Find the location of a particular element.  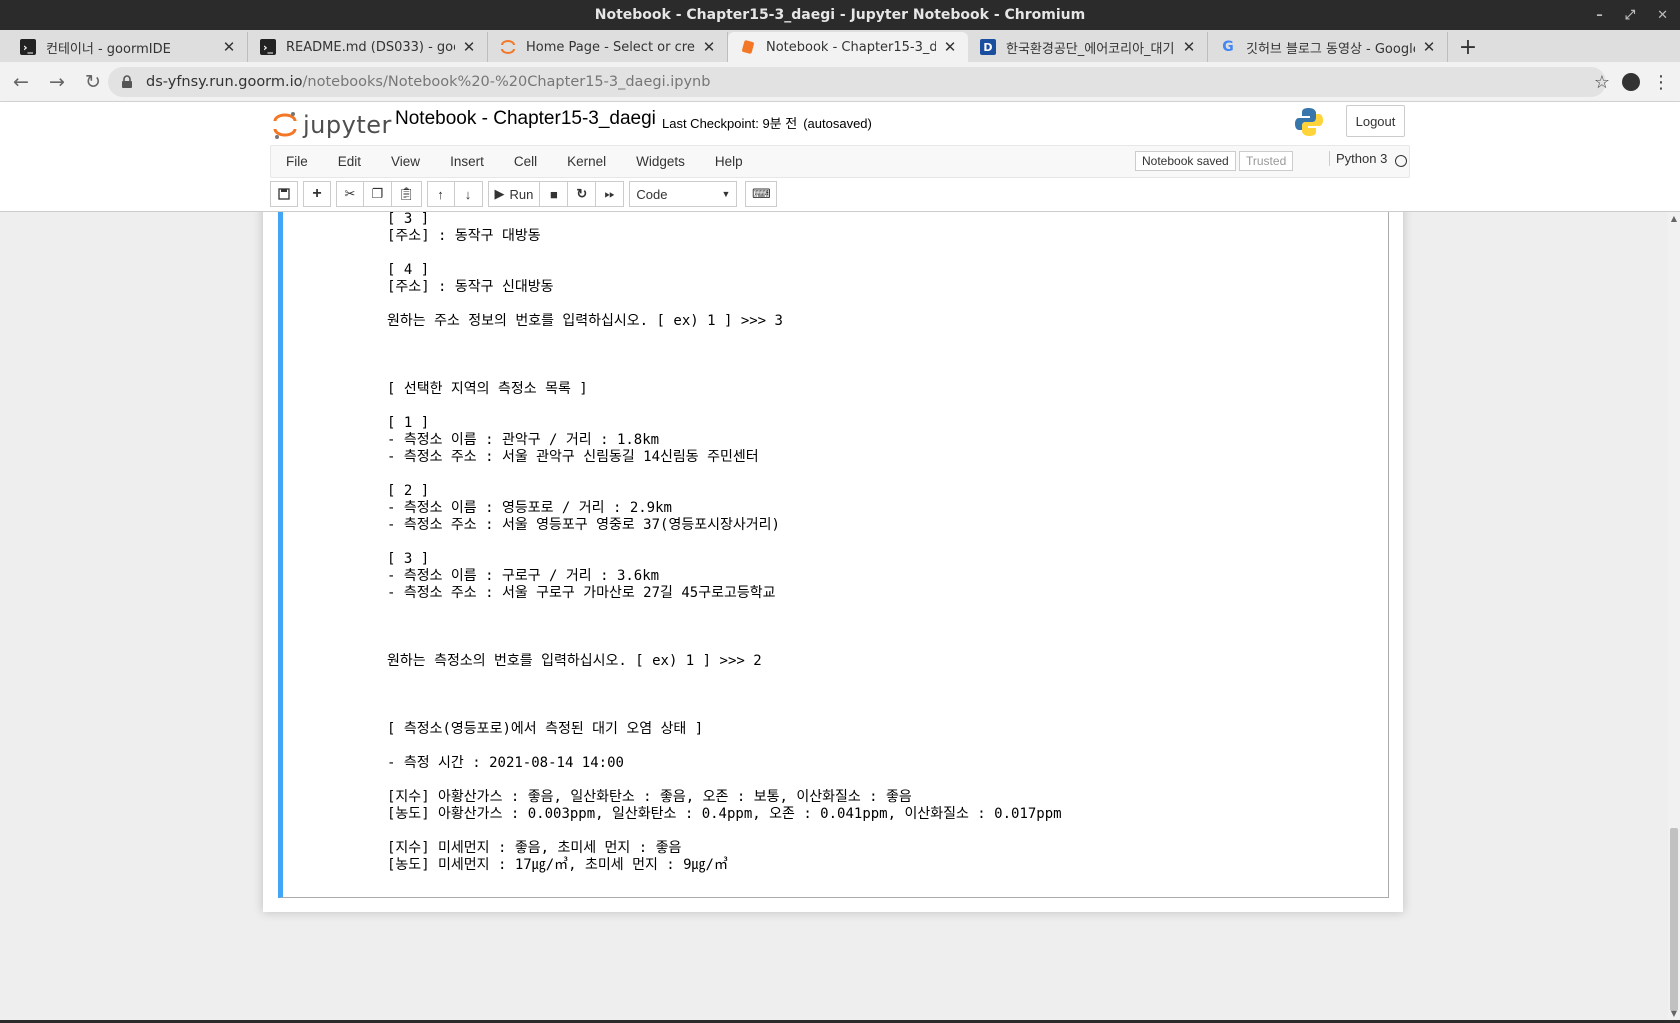

reload-icon: ↻ is located at coordinates (93, 82).